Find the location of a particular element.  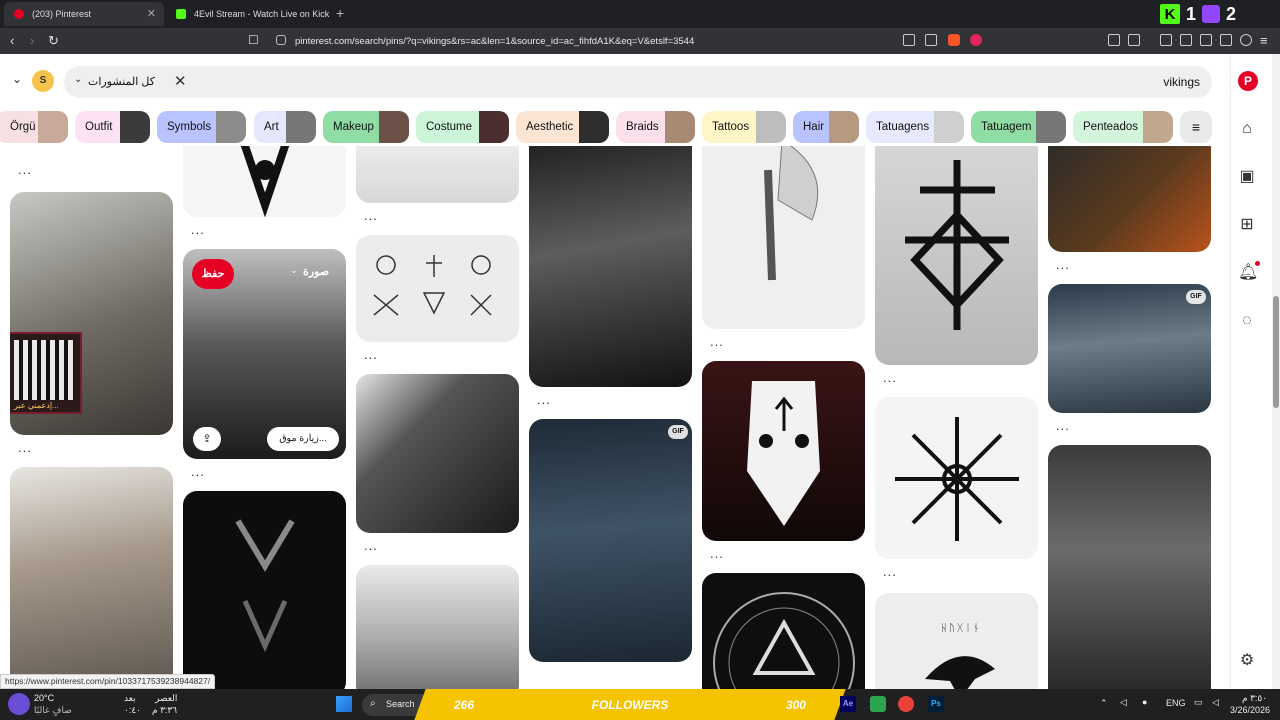

pin-odin-mask-art is located at coordinates (783, 451).